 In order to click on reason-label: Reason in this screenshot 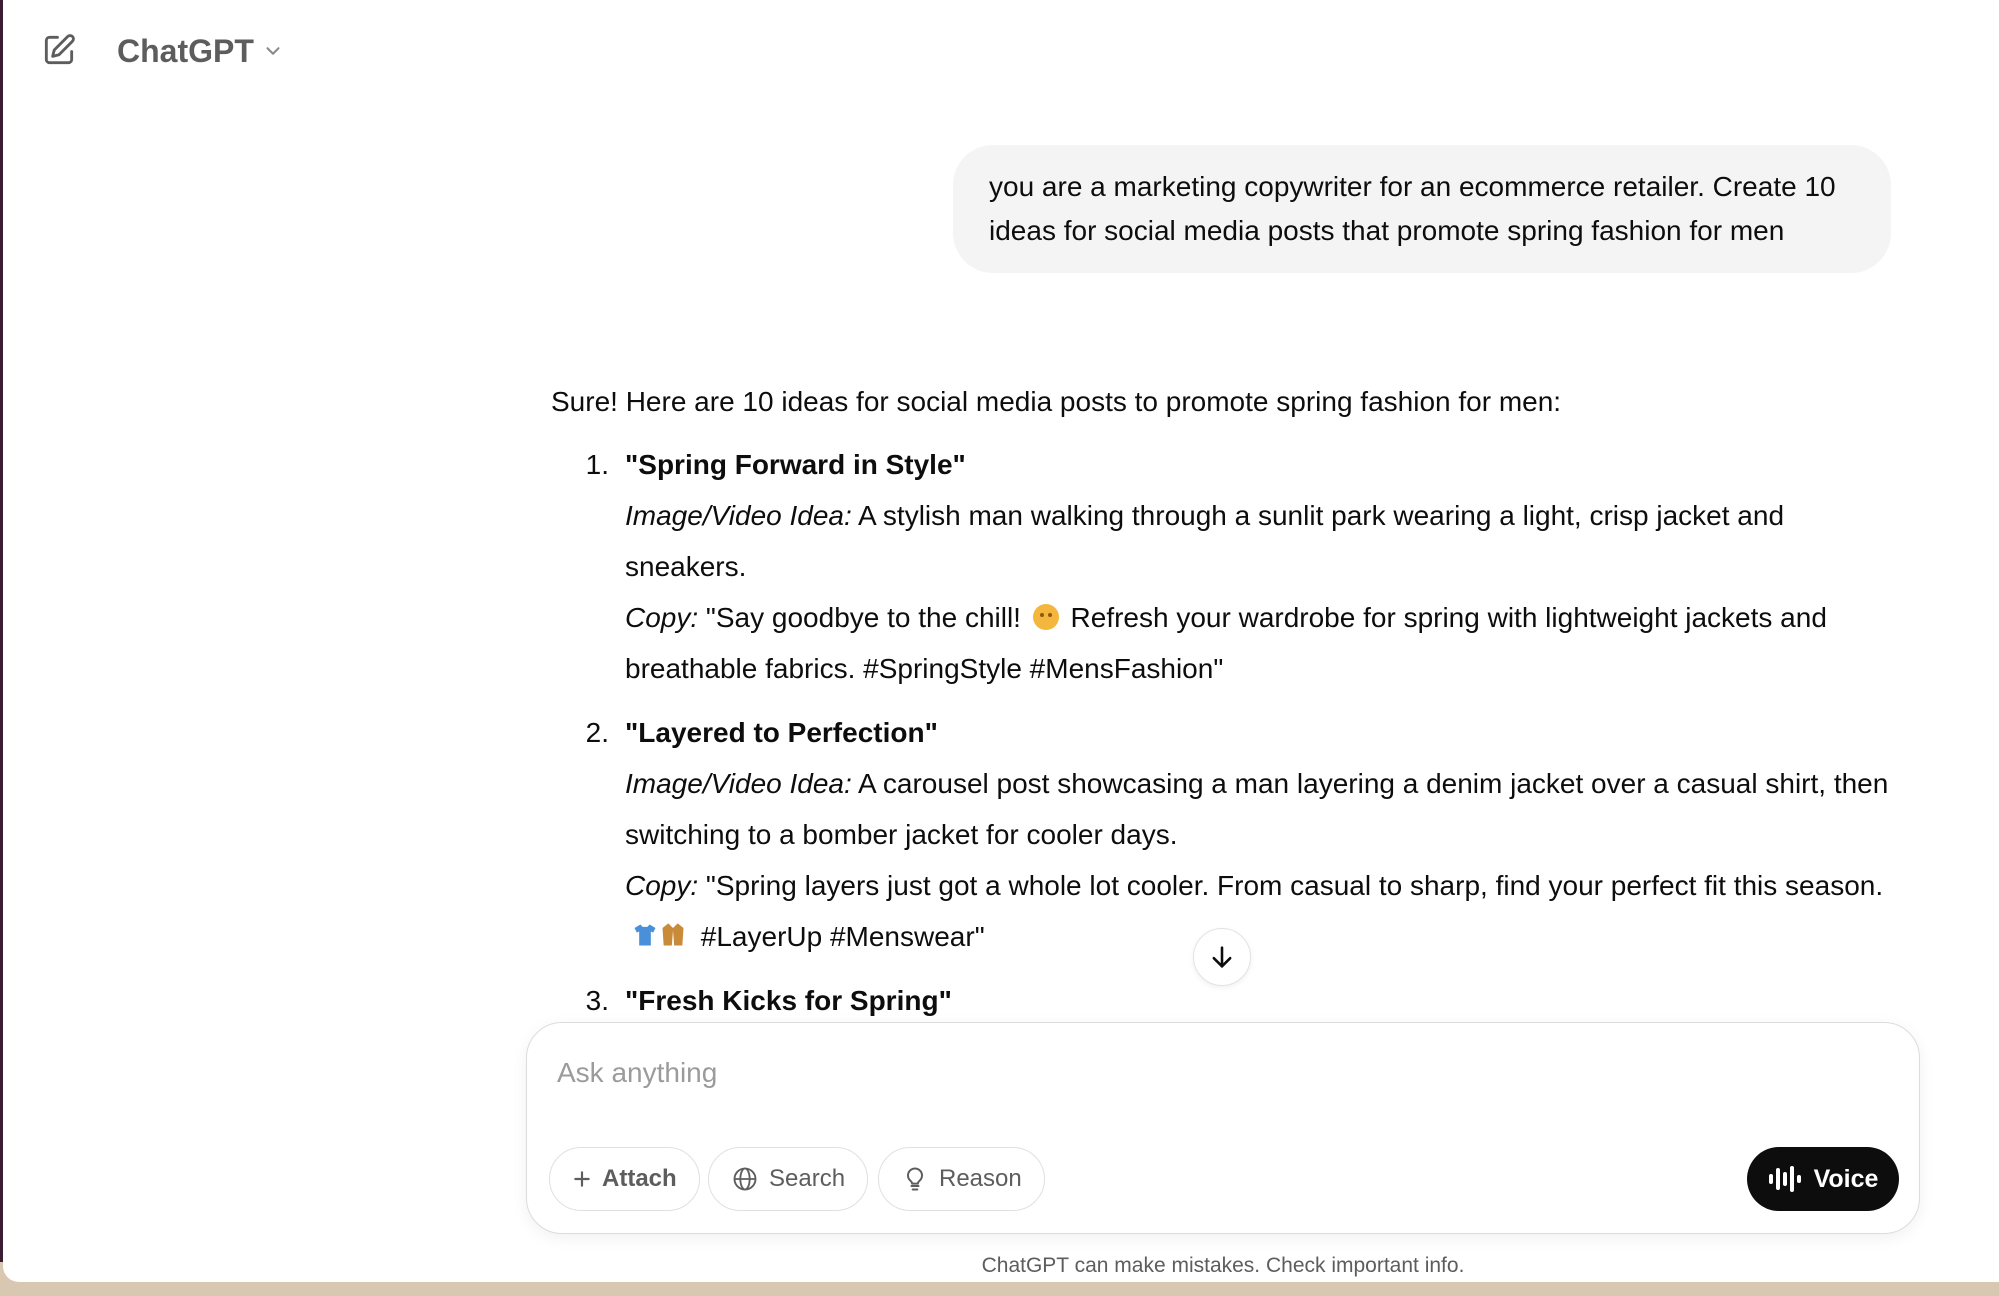, I will do `click(980, 1178)`.